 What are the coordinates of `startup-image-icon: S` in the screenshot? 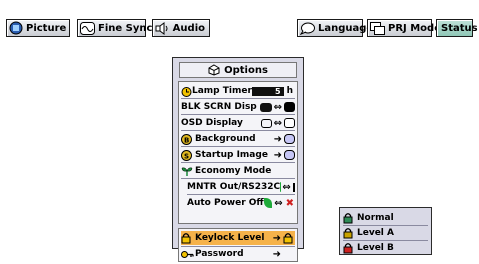 It's located at (188, 155).